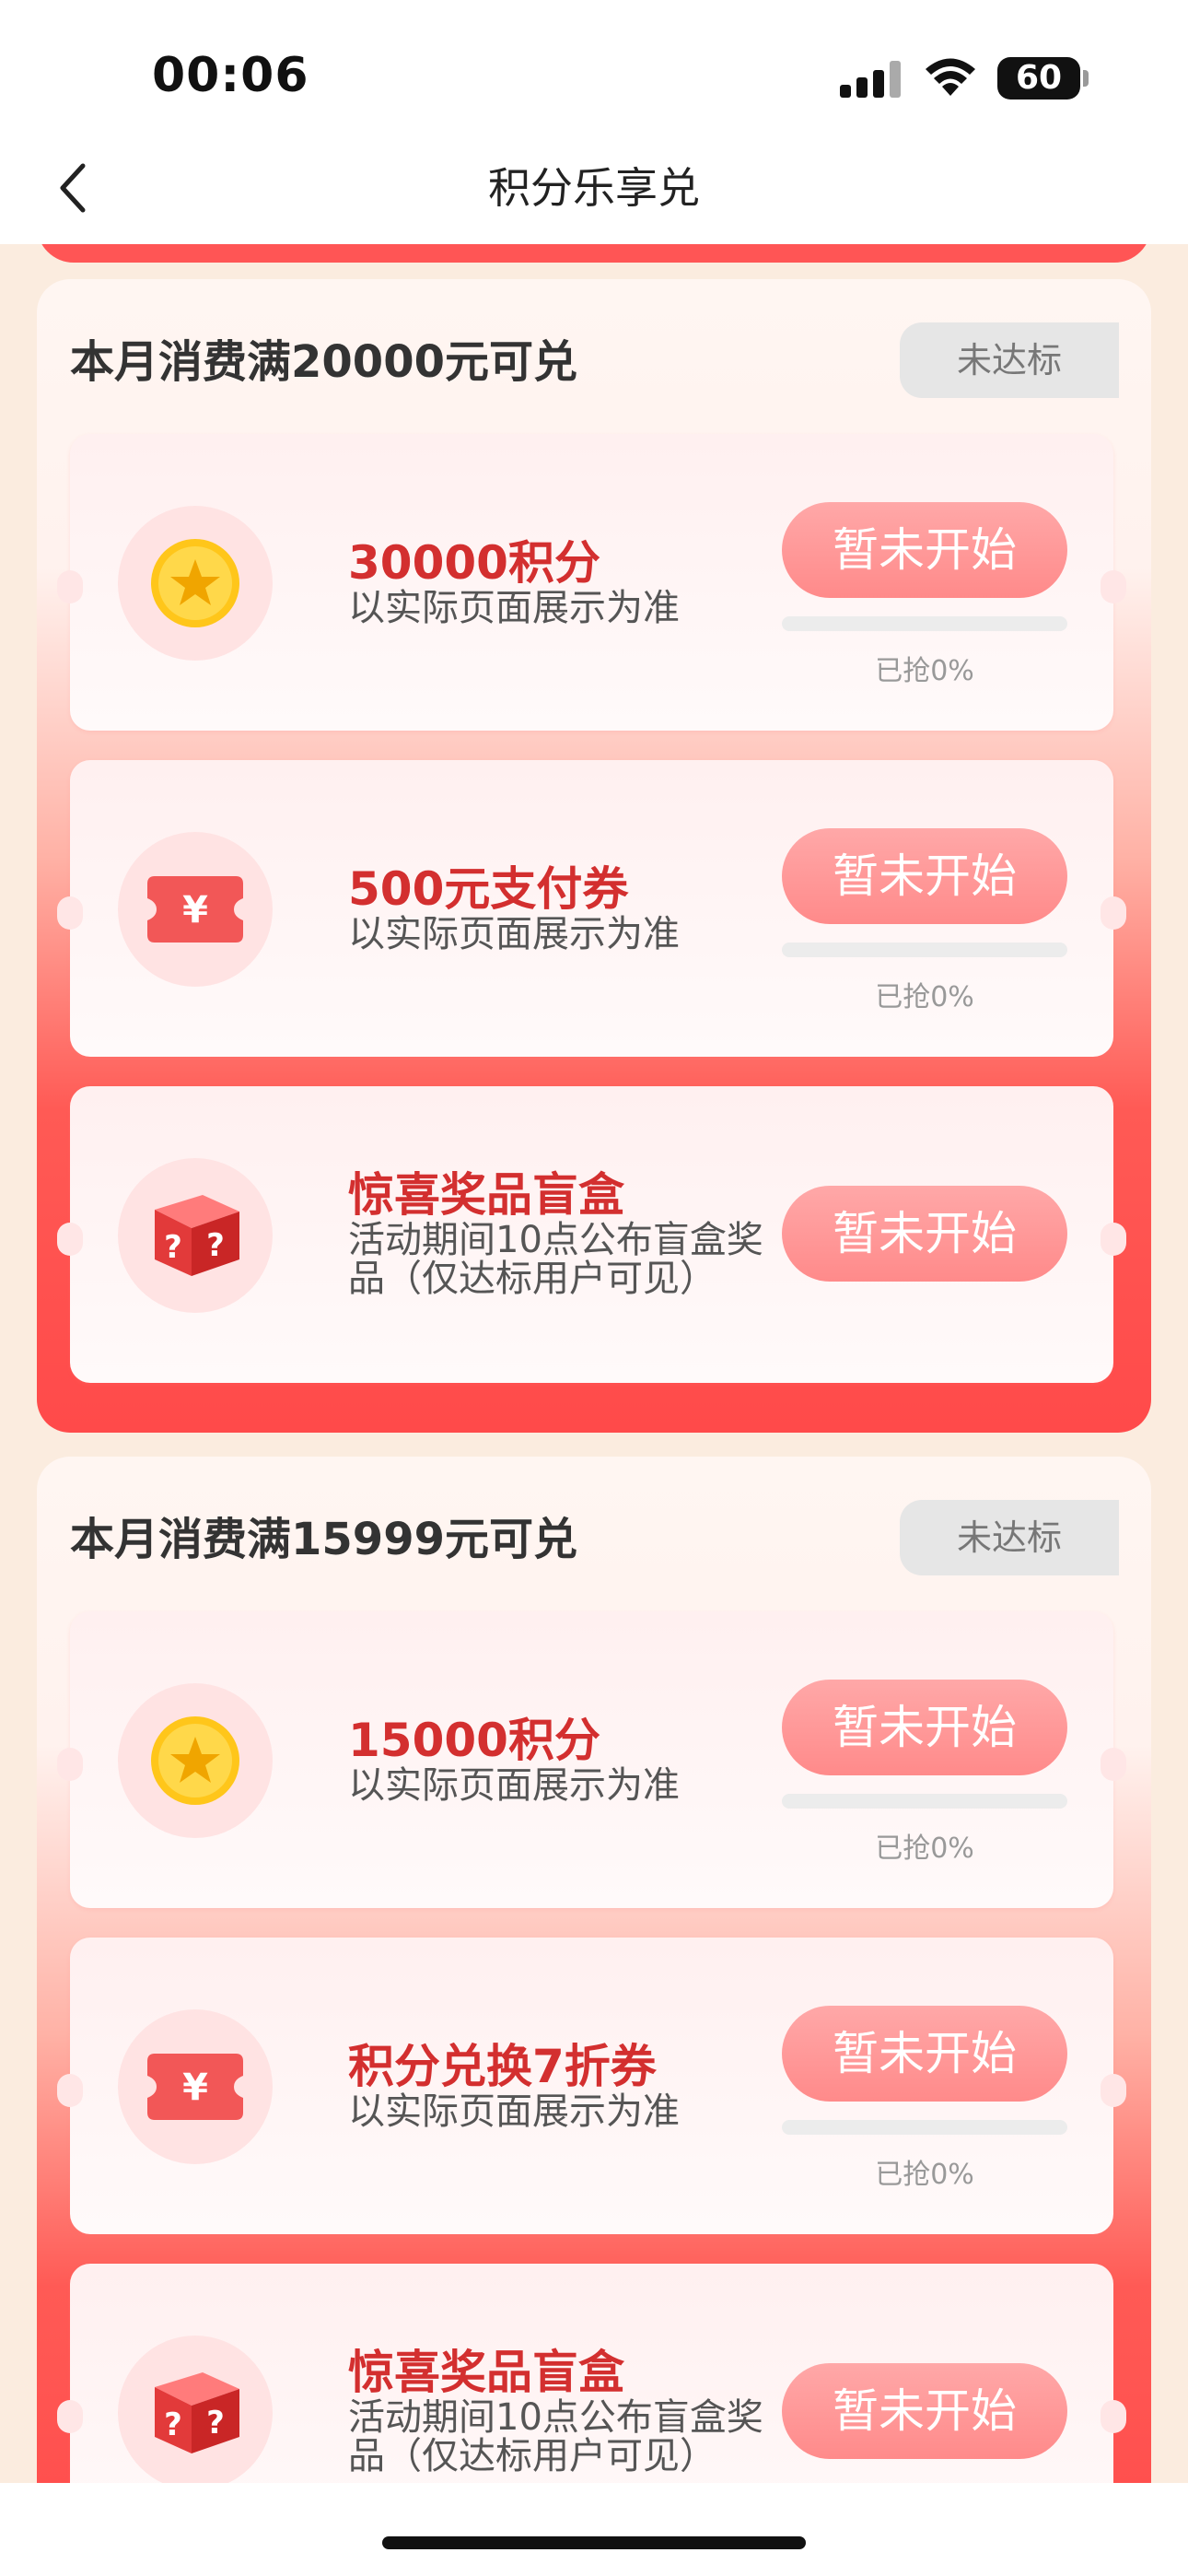 This screenshot has width=1188, height=2576. What do you see at coordinates (230, 75) in the screenshot?
I see `status-time: 00:06` at bounding box center [230, 75].